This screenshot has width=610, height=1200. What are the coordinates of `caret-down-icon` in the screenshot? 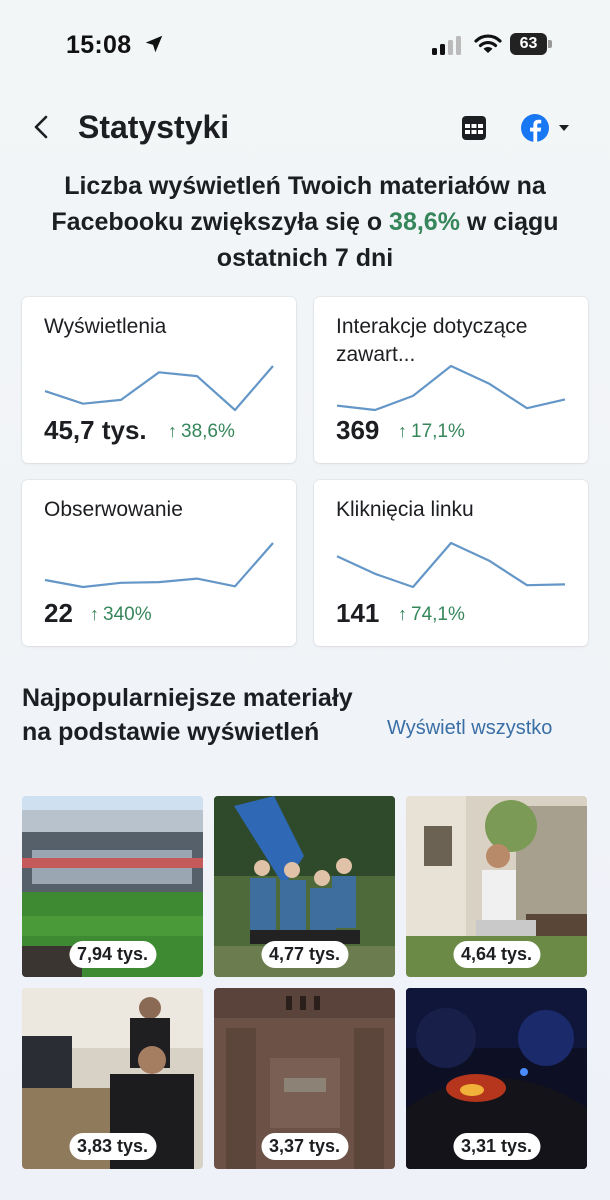 It's located at (564, 128).